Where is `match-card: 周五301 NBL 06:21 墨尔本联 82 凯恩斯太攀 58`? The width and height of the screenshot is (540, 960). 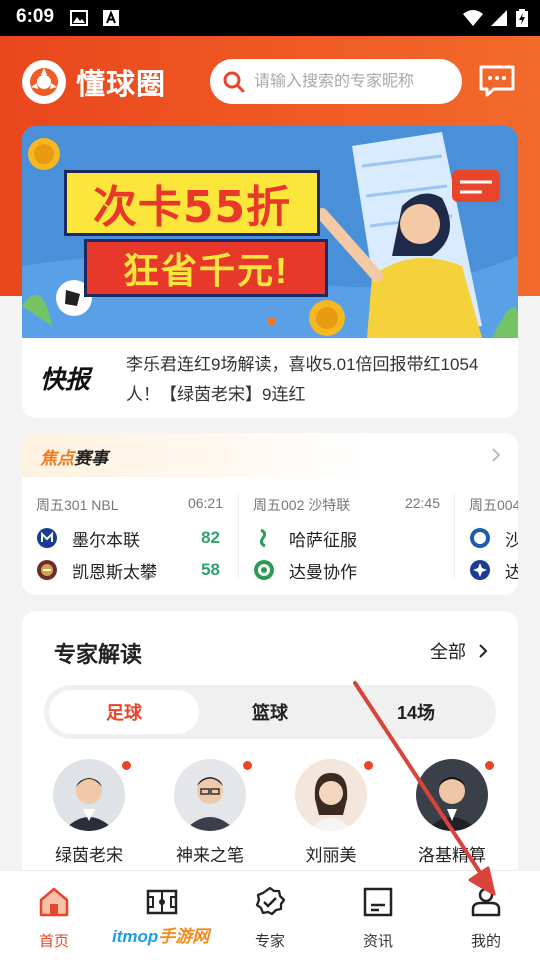 match-card: 周五301 NBL 06:21 墨尔本联 82 凯恩斯太攀 58 is located at coordinates (129, 536).